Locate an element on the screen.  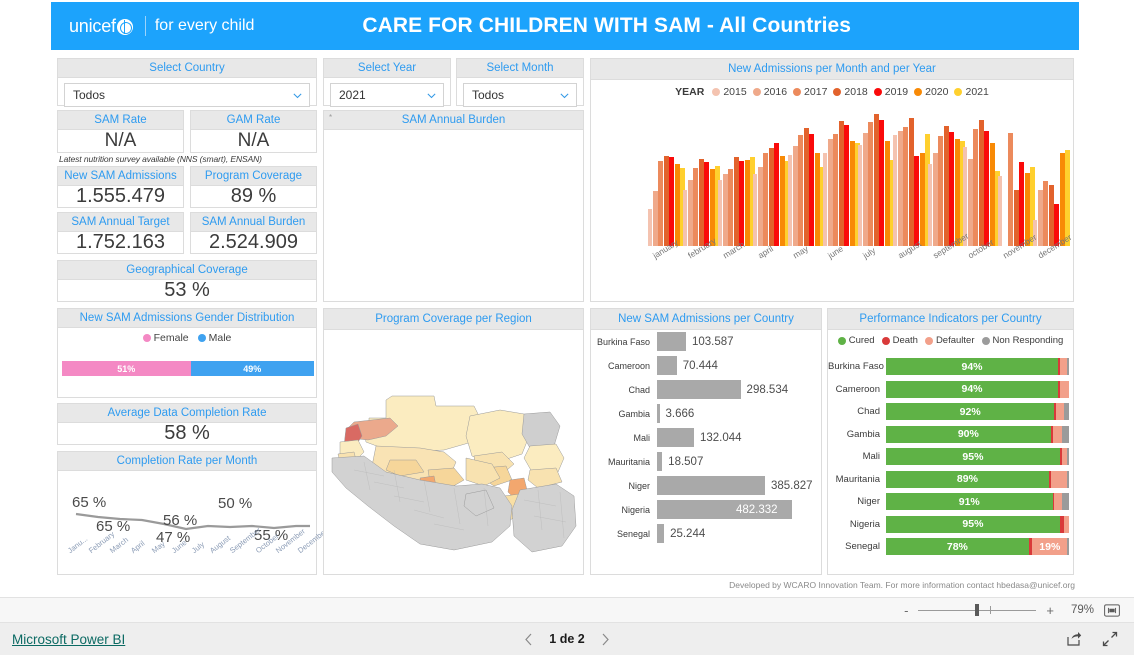
credit-email-link: hbedasa@unicef.org is located at coordinates (1035, 585).